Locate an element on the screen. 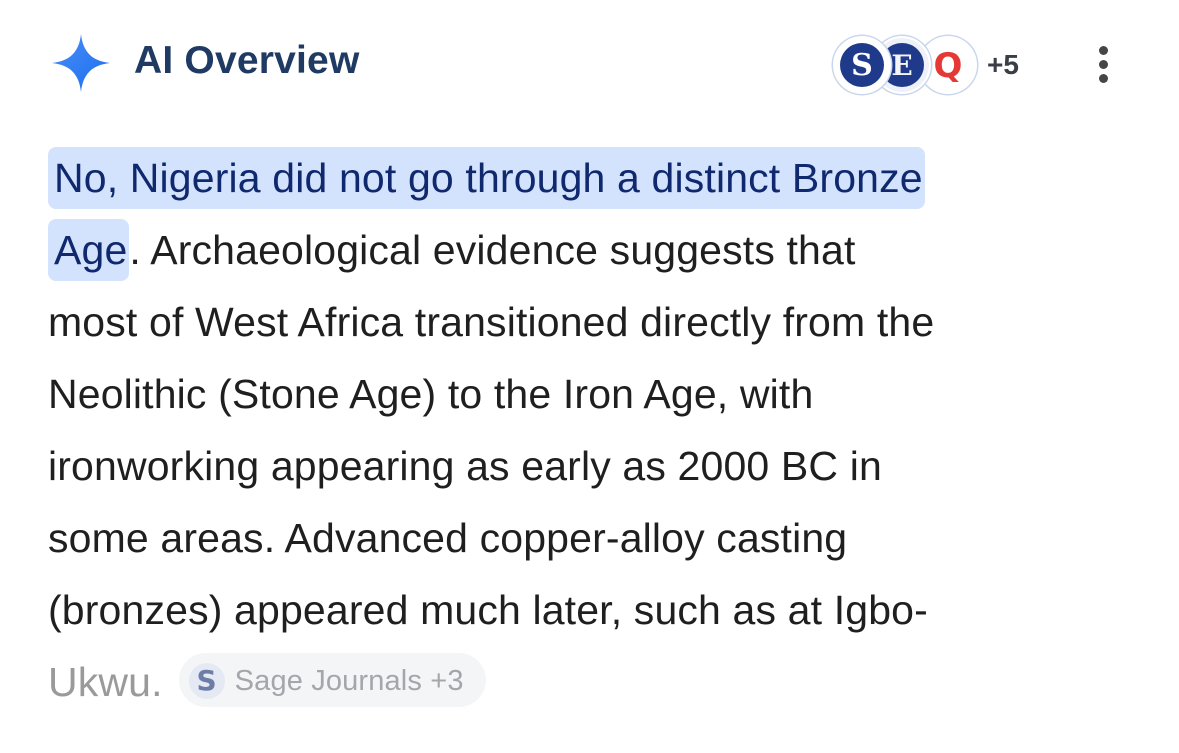 The height and width of the screenshot is (753, 1179). answer-line-8-text: Ukwu. is located at coordinates (105, 682).